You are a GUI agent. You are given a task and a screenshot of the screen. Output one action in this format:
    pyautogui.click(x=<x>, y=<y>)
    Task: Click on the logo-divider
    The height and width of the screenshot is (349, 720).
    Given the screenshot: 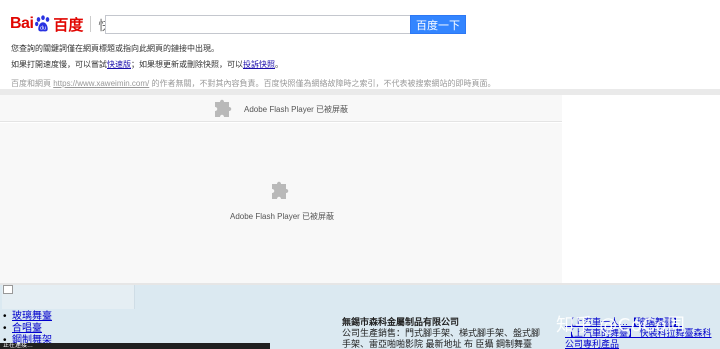 What is the action you would take?
    pyautogui.click(x=91, y=24)
    